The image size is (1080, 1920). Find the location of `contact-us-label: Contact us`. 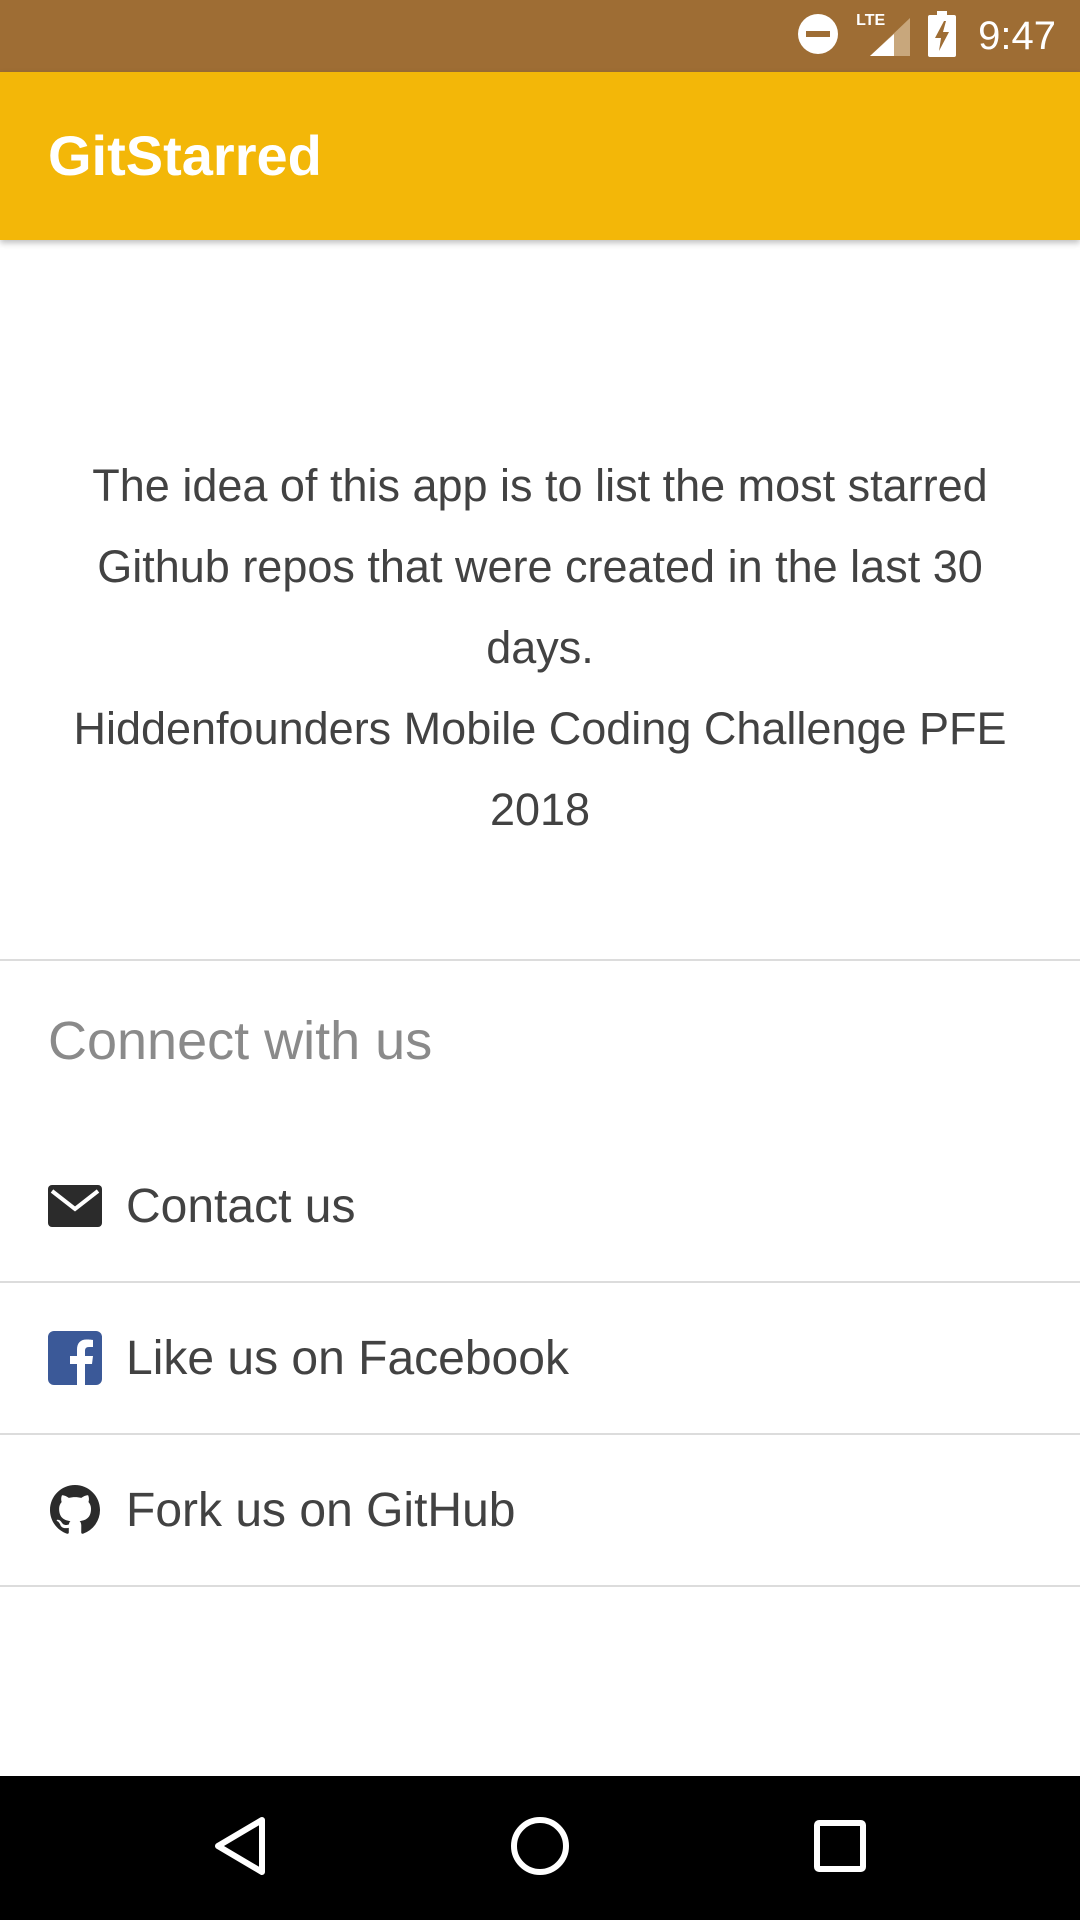

contact-us-label: Contact us is located at coordinates (241, 1206).